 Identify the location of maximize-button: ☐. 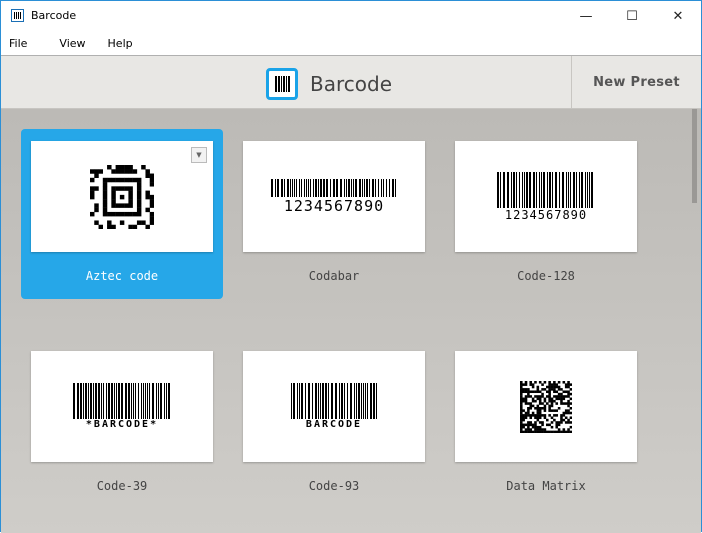
(632, 16).